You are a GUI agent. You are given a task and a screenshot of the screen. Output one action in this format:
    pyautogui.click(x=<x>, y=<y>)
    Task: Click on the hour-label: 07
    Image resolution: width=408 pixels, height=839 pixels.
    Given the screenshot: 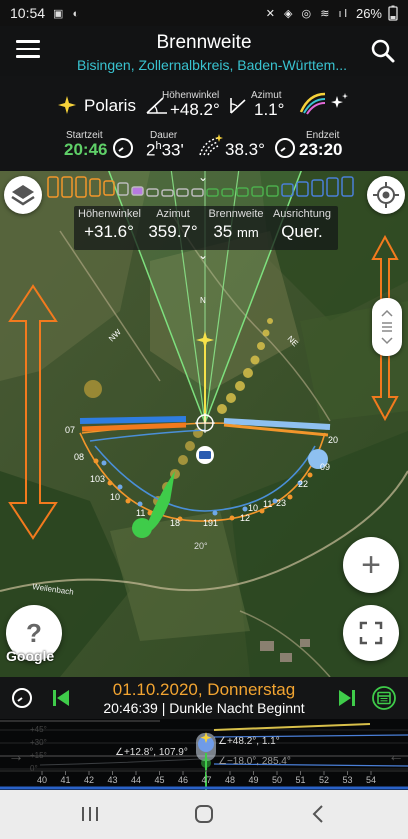 What is the action you would take?
    pyautogui.click(x=70, y=430)
    